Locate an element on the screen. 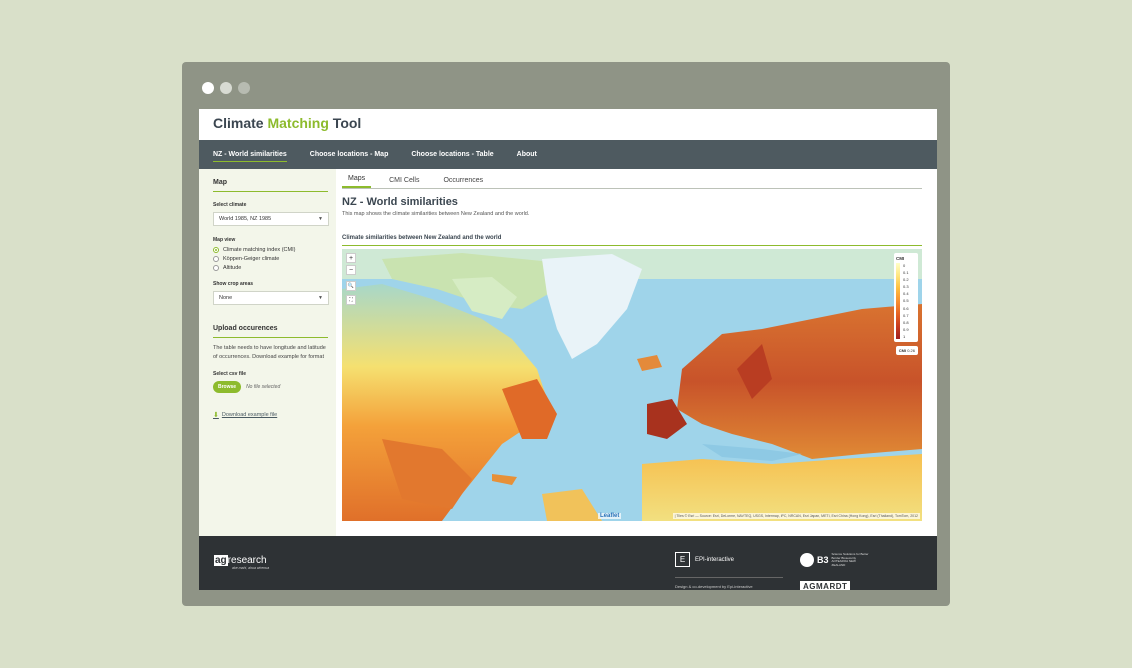  cmi-value: 0.26 is located at coordinates (911, 350).